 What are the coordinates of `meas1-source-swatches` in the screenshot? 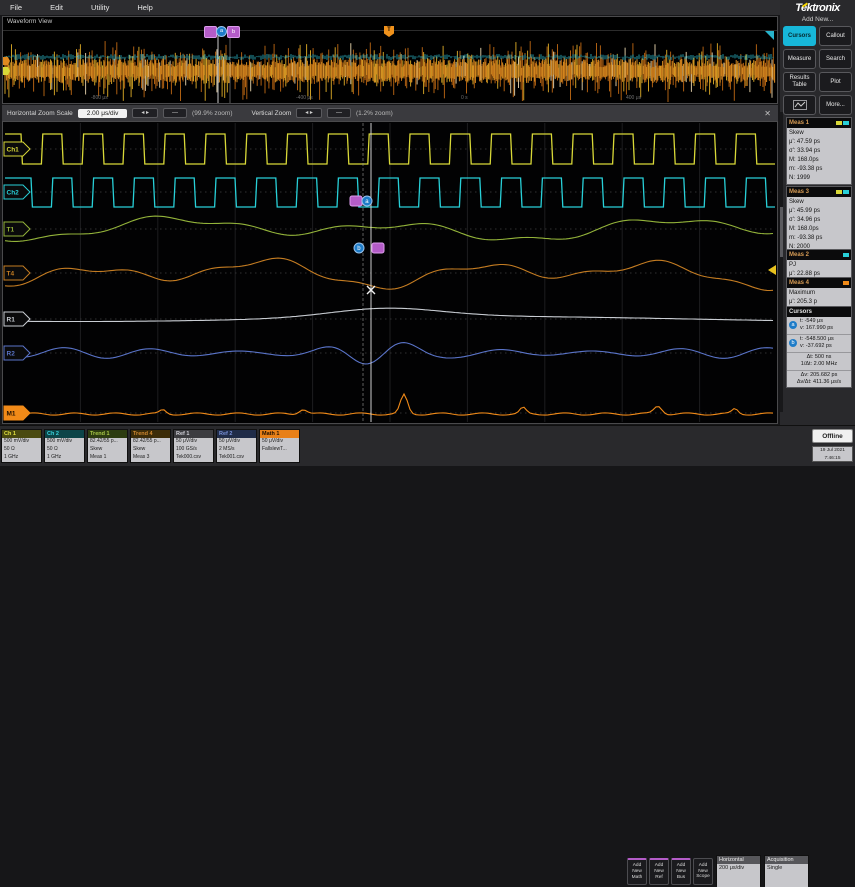 It's located at (842, 123).